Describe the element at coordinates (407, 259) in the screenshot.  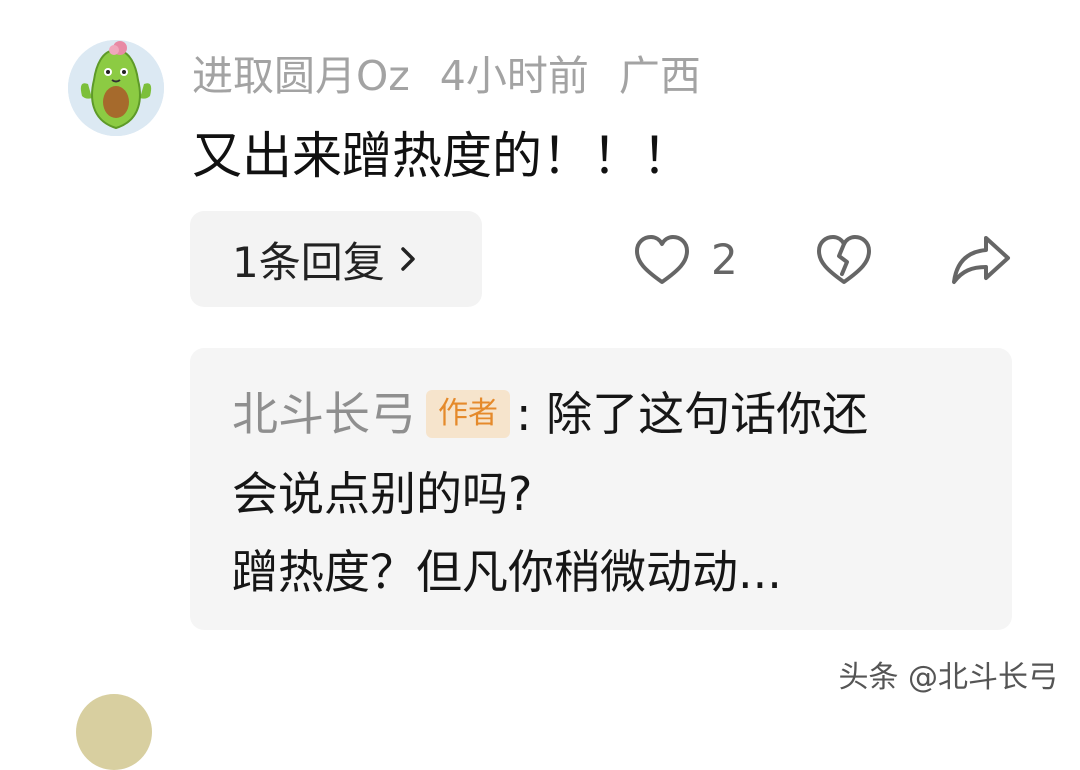
I see `chevron-right-icon` at that location.